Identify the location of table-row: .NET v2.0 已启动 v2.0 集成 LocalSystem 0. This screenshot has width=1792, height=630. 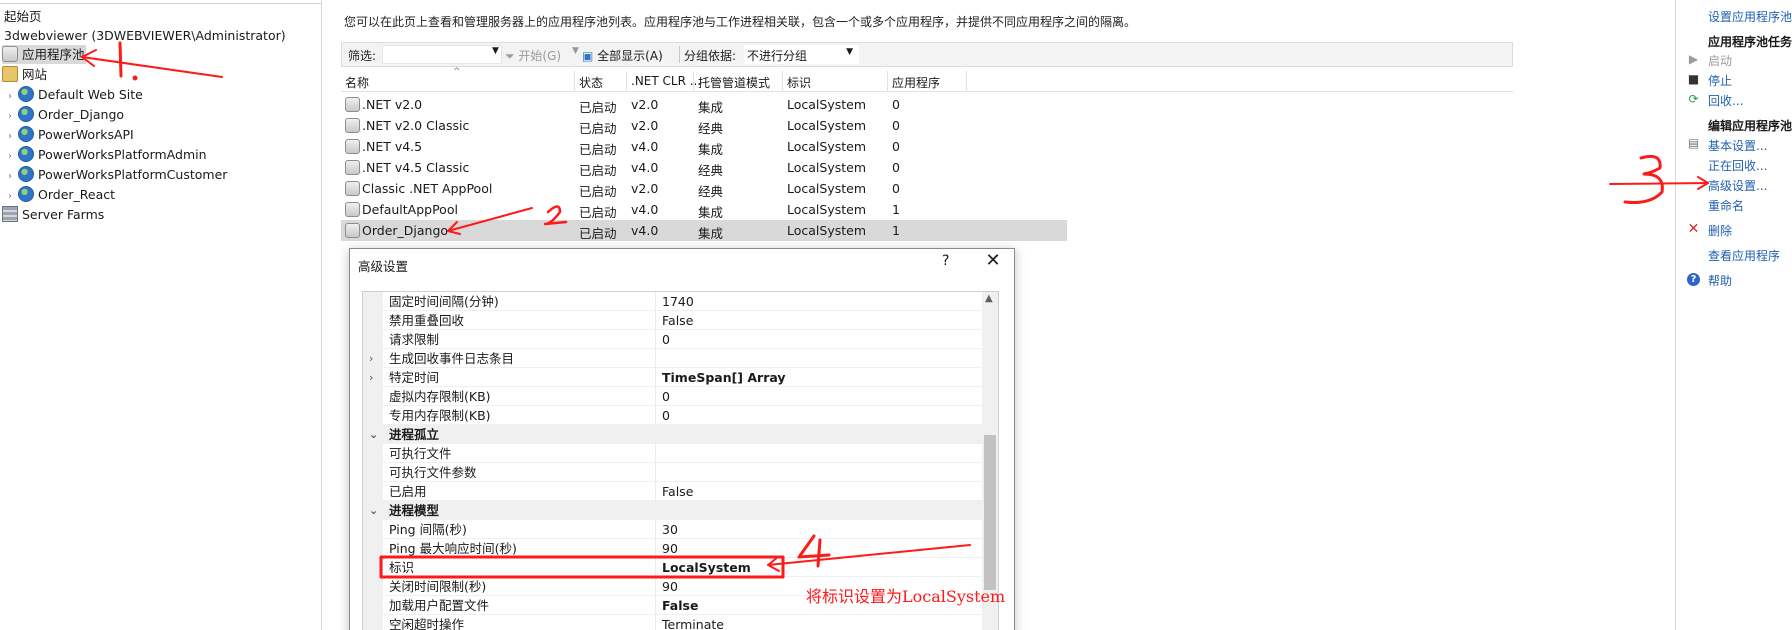
(704, 104).